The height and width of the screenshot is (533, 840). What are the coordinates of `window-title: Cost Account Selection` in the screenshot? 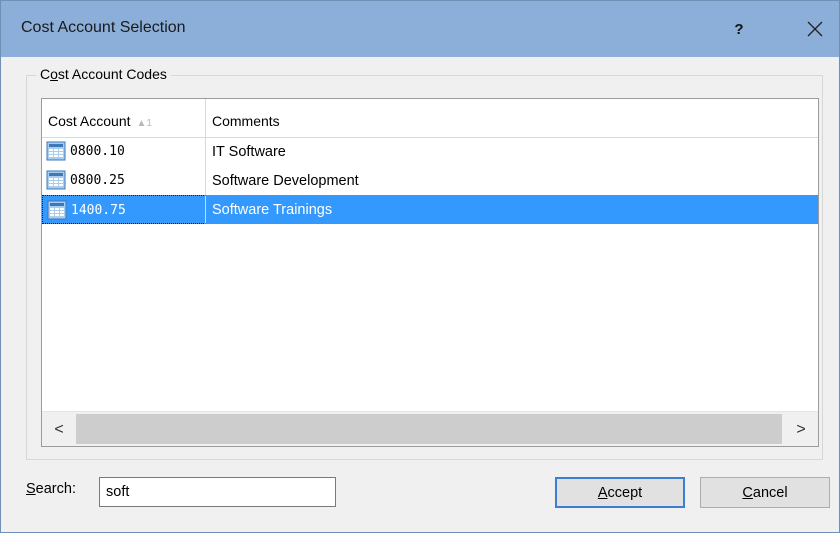 It's located at (103, 27).